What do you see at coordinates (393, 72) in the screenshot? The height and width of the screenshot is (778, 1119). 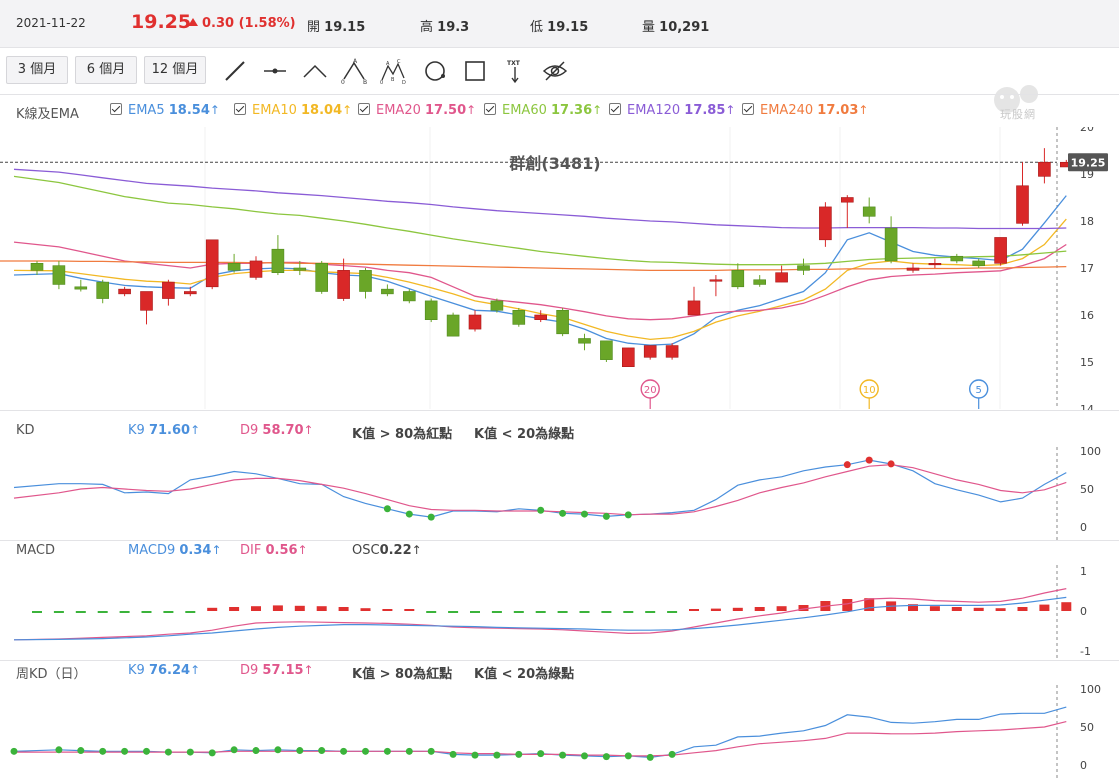 I see `abcd-pattern-icon: A C 0 B D` at bounding box center [393, 72].